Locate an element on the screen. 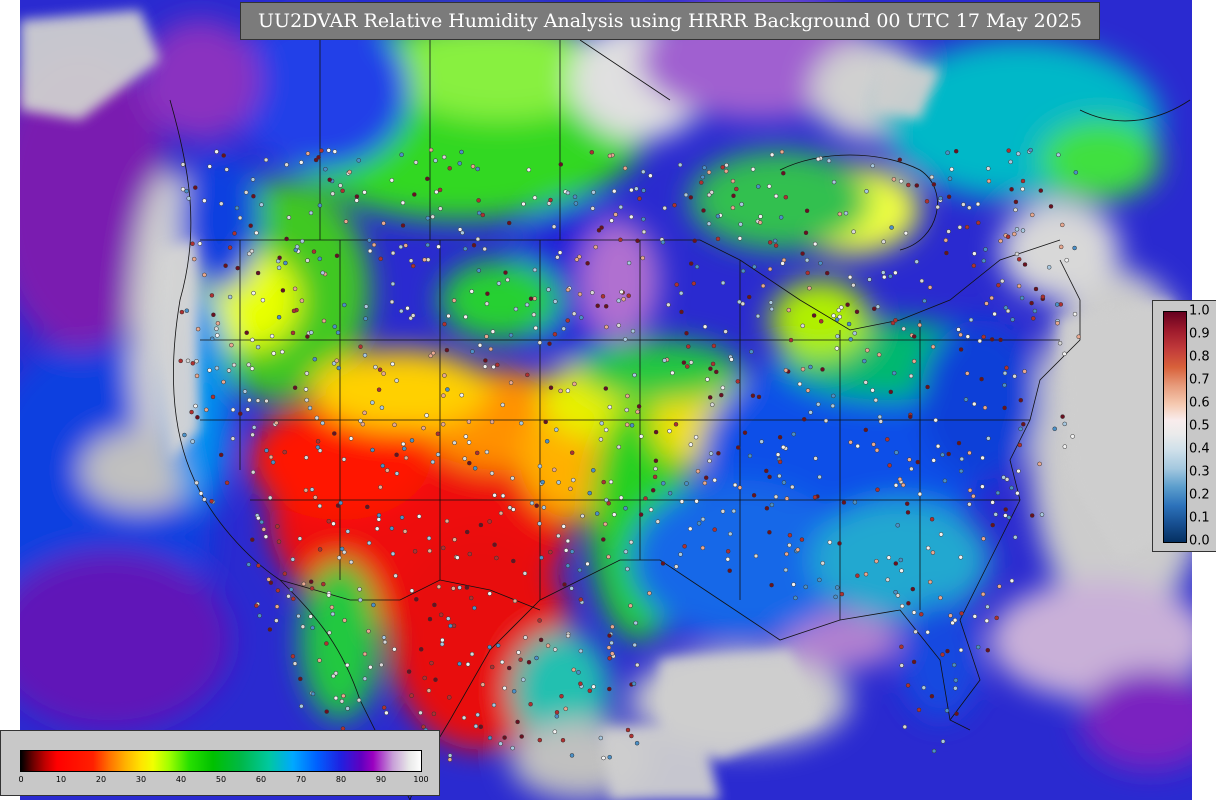 The height and width of the screenshot is (800, 1216). station-tick-label: 0.6 is located at coordinates (1199, 403).